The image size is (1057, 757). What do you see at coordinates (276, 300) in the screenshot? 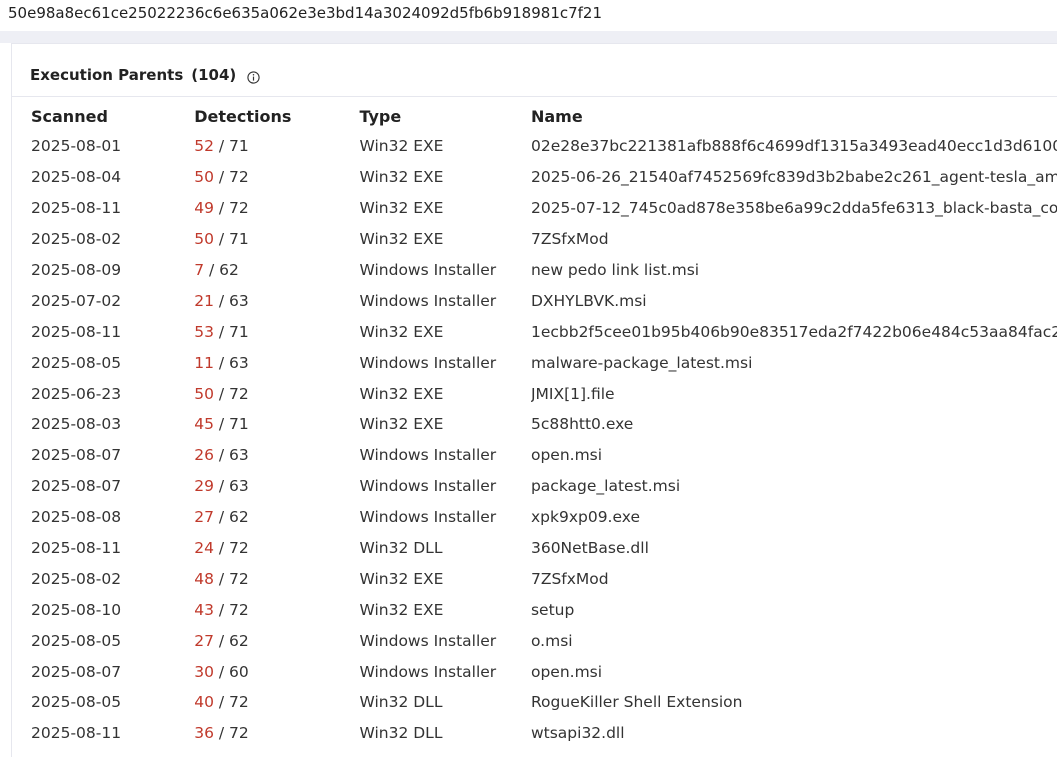
I see `cell-detections: 21 / 63` at bounding box center [276, 300].